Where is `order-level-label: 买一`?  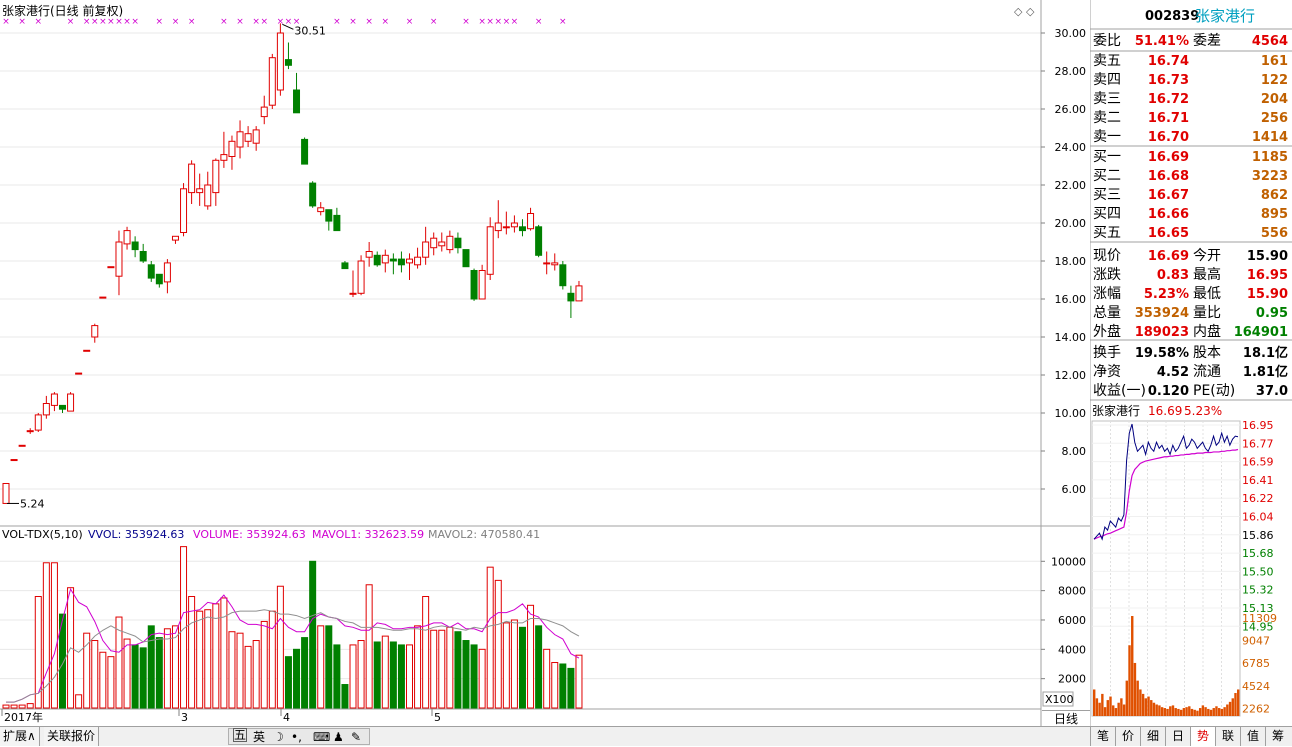
order-level-label: 买一 is located at coordinates (1107, 157).